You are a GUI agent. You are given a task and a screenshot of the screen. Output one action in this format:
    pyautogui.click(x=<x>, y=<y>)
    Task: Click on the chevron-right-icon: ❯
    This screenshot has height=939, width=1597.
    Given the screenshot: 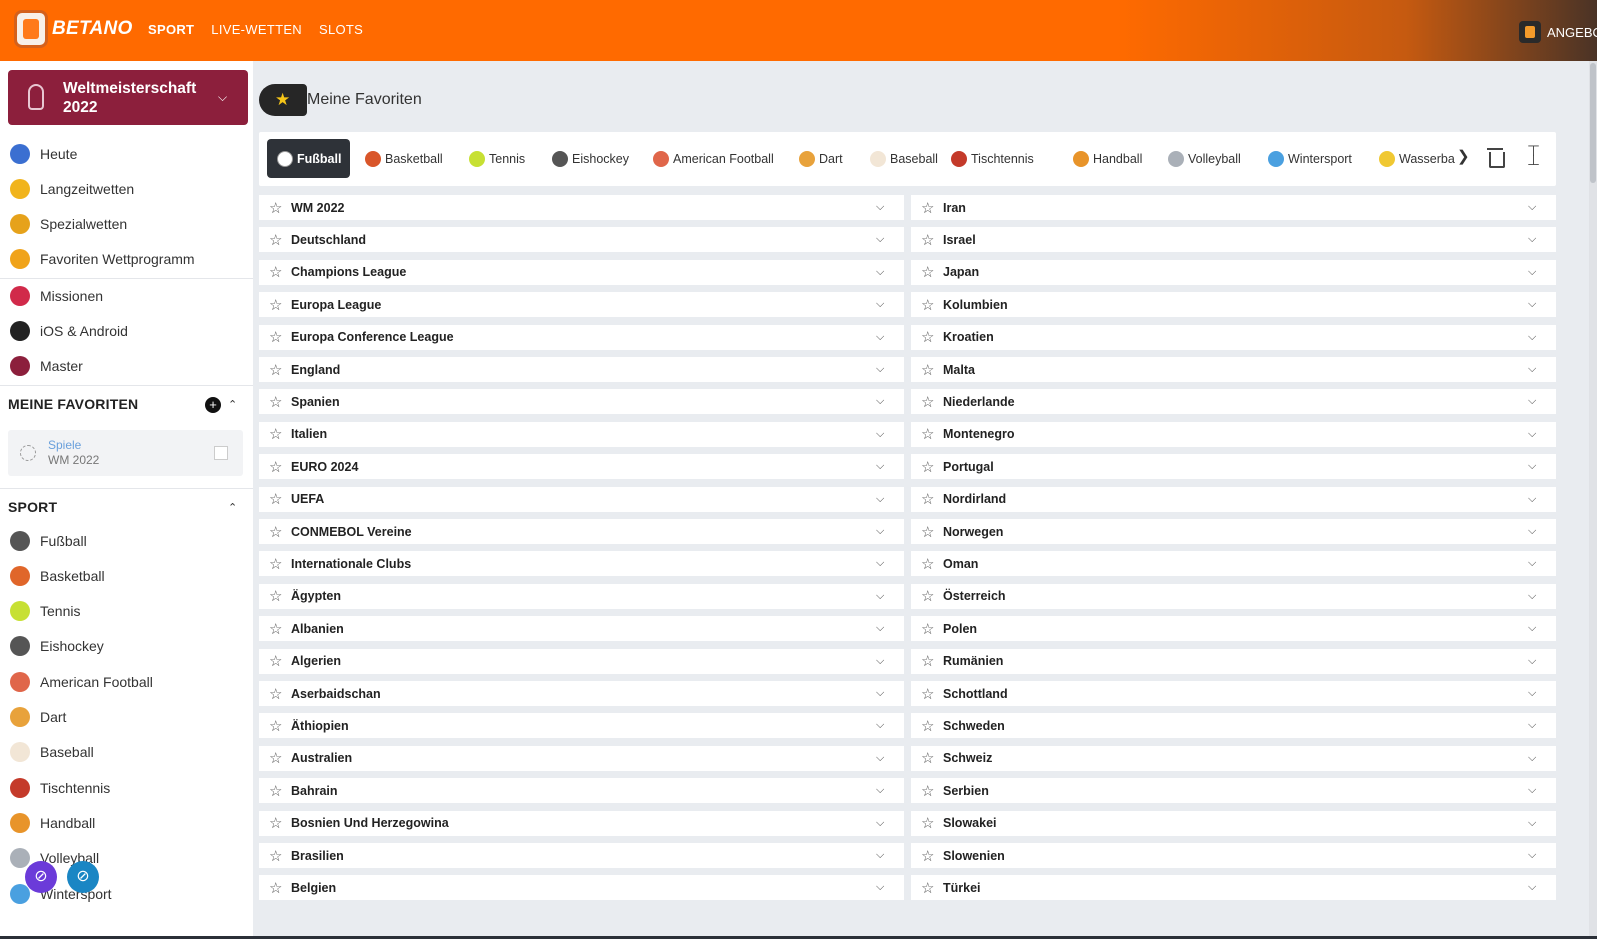 What is the action you would take?
    pyautogui.click(x=1463, y=156)
    